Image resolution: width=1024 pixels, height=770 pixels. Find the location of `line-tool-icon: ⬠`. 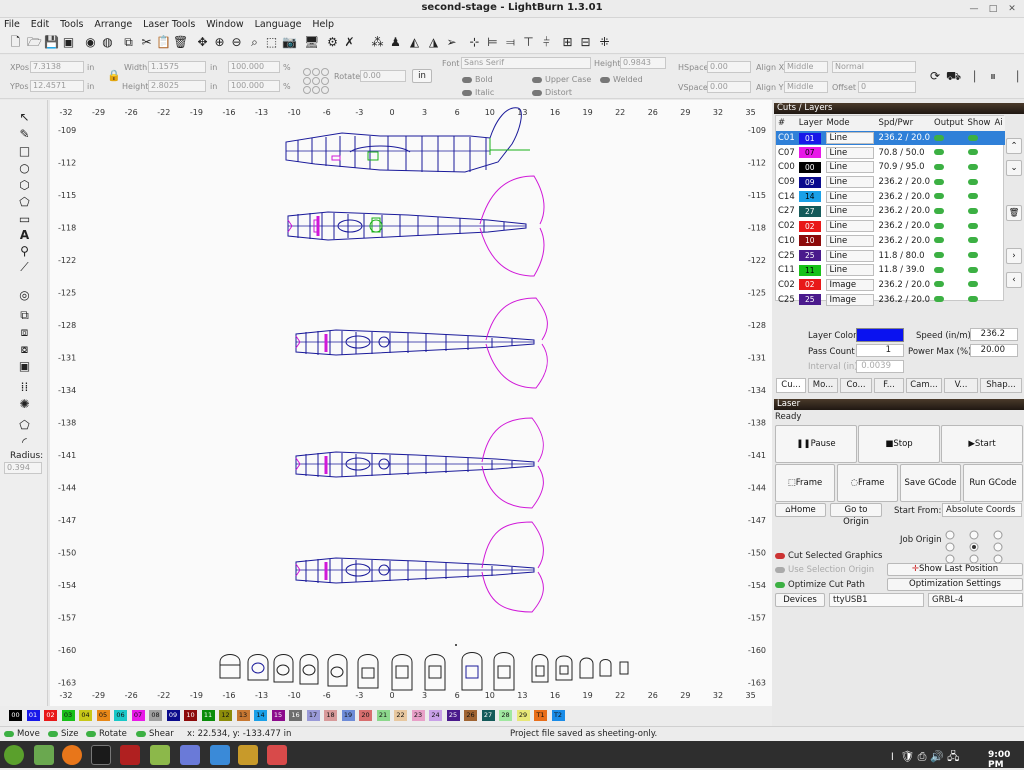

line-tool-icon: ⬠ is located at coordinates (24, 202).